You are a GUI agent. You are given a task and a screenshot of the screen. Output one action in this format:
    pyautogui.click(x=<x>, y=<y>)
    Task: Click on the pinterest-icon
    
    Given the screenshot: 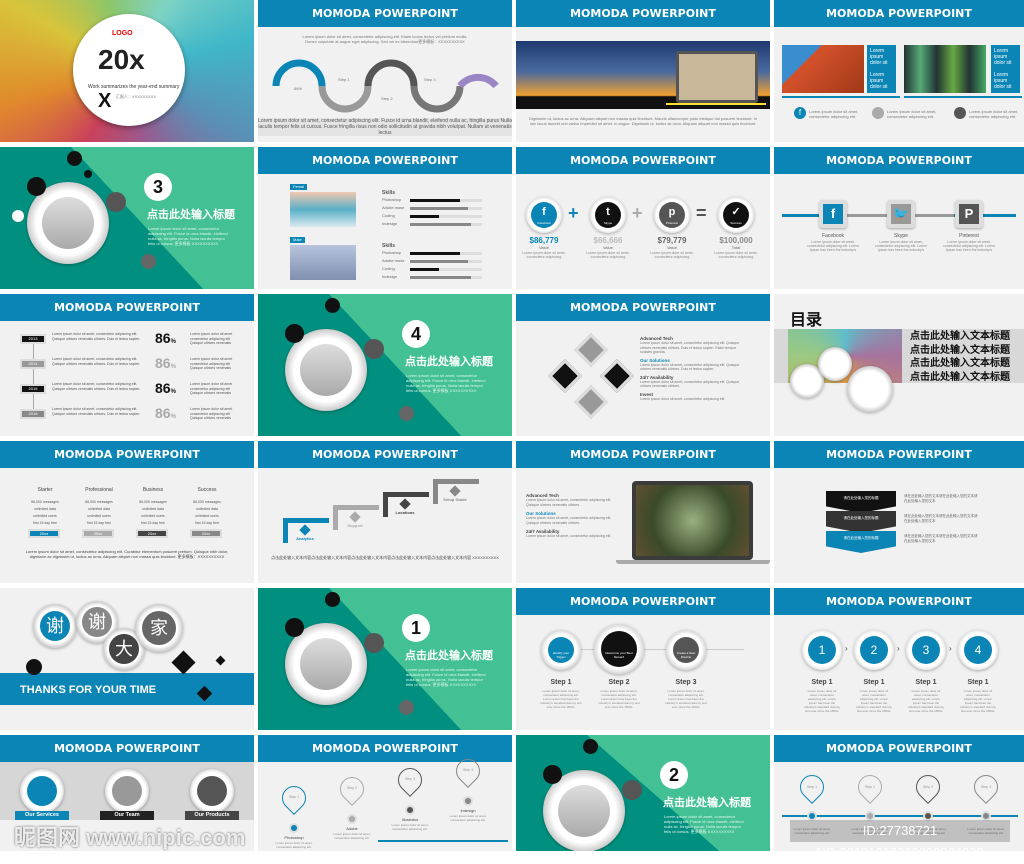 What is the action you would take?
    pyautogui.click(x=960, y=113)
    